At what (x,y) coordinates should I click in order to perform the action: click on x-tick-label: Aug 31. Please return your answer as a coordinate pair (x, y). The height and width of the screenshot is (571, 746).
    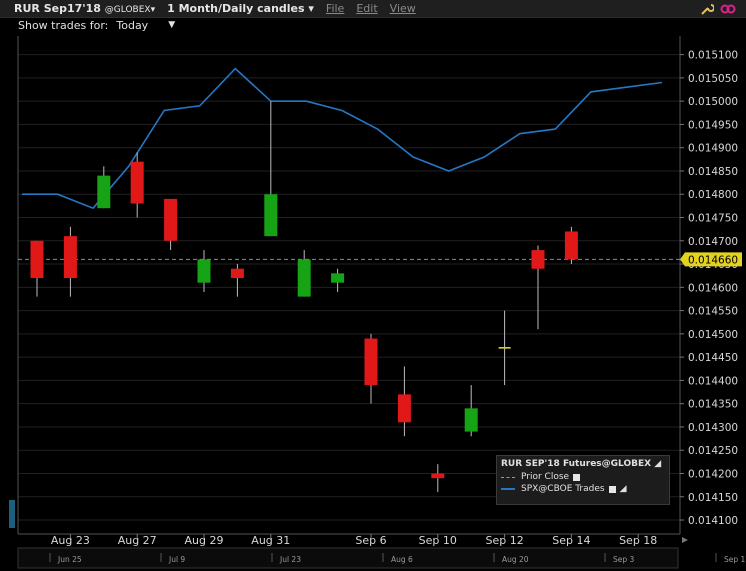
    Looking at the image, I should click on (270, 540).